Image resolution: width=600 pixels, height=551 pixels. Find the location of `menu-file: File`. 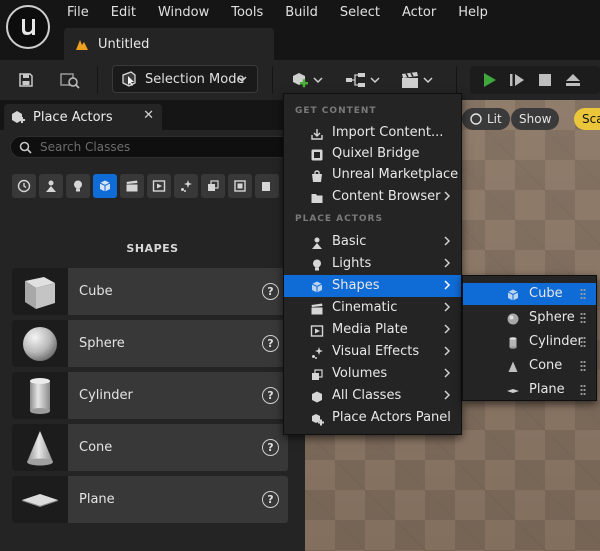

menu-file: File is located at coordinates (78, 13).